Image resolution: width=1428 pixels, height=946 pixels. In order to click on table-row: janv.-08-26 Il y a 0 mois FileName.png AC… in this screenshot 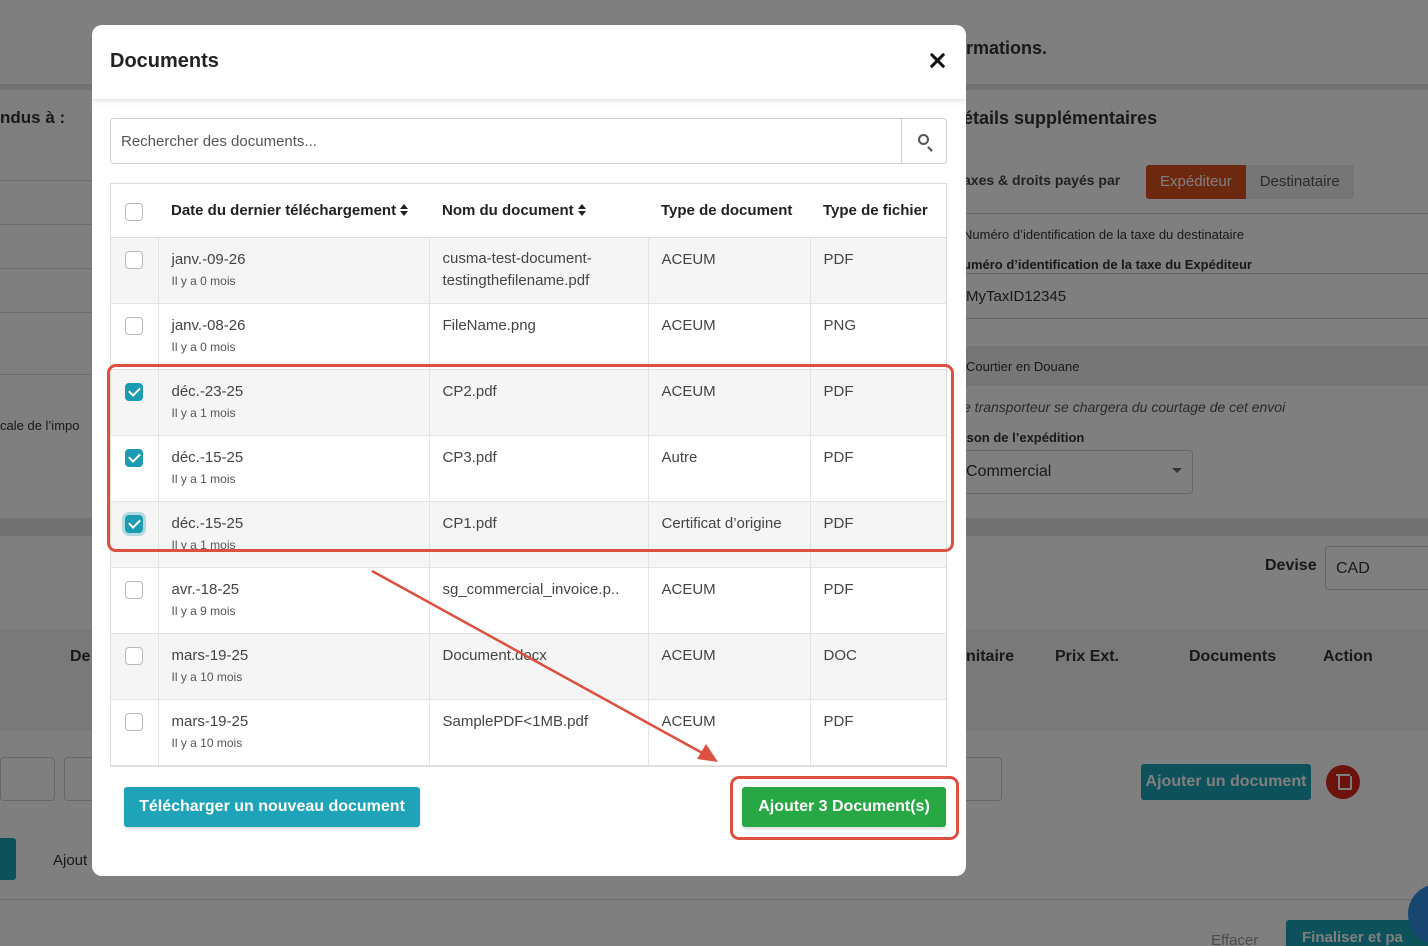, I will do `click(528, 336)`.